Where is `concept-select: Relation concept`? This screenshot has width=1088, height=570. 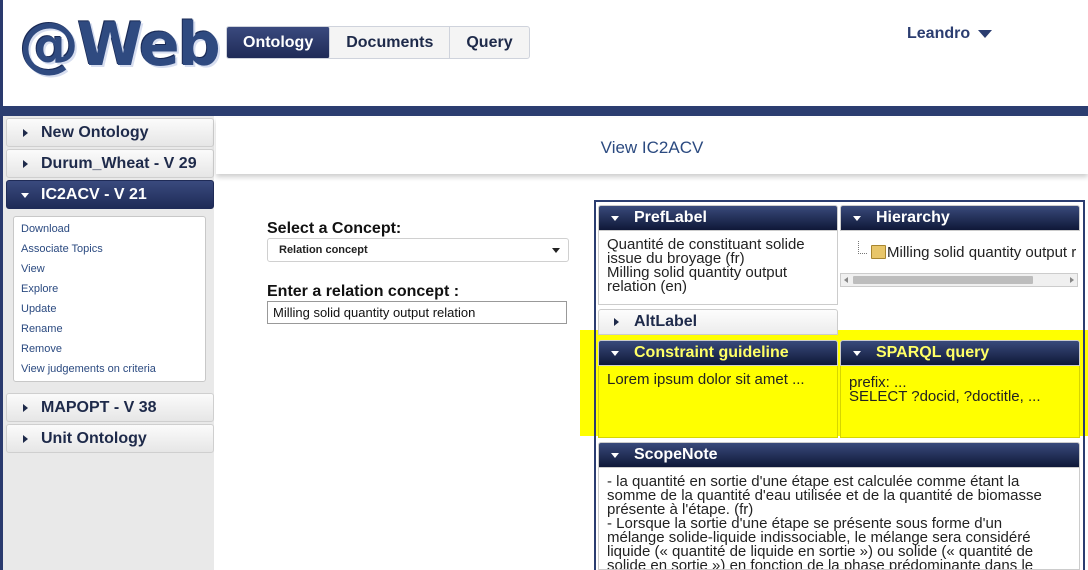
concept-select: Relation concept is located at coordinates (418, 250).